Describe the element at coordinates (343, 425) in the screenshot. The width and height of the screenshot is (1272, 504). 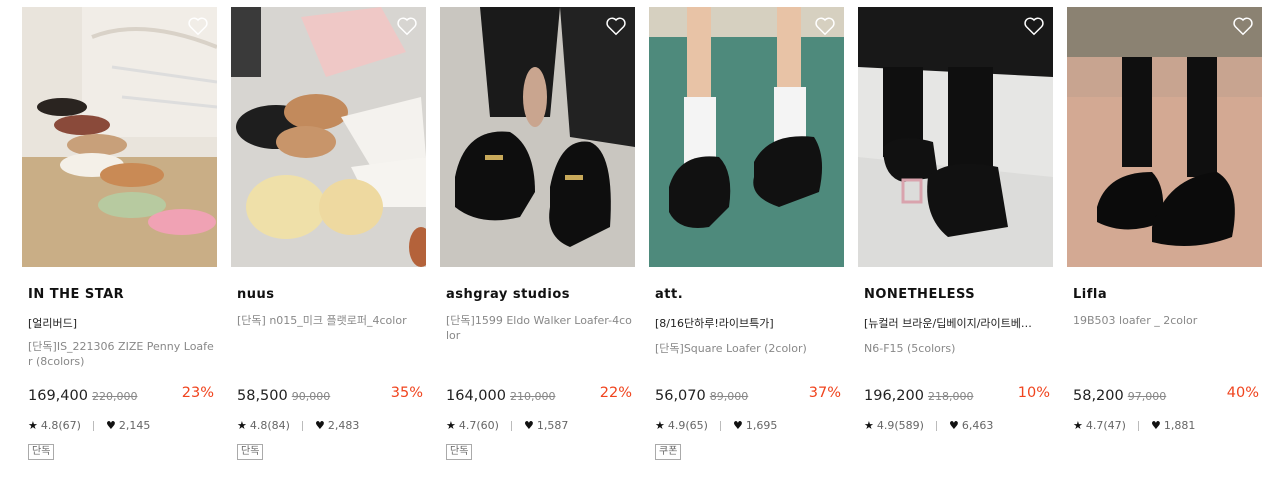
I see `like-count: 2,483` at that location.